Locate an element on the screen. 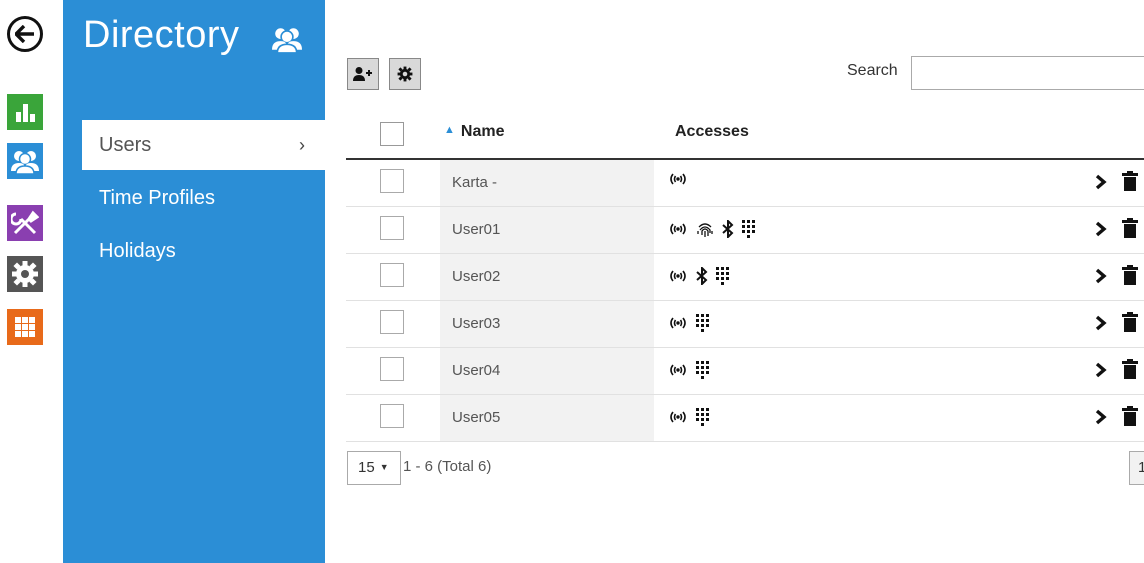 The height and width of the screenshot is (563, 1144). table-row: User04 is located at coordinates (745, 371).